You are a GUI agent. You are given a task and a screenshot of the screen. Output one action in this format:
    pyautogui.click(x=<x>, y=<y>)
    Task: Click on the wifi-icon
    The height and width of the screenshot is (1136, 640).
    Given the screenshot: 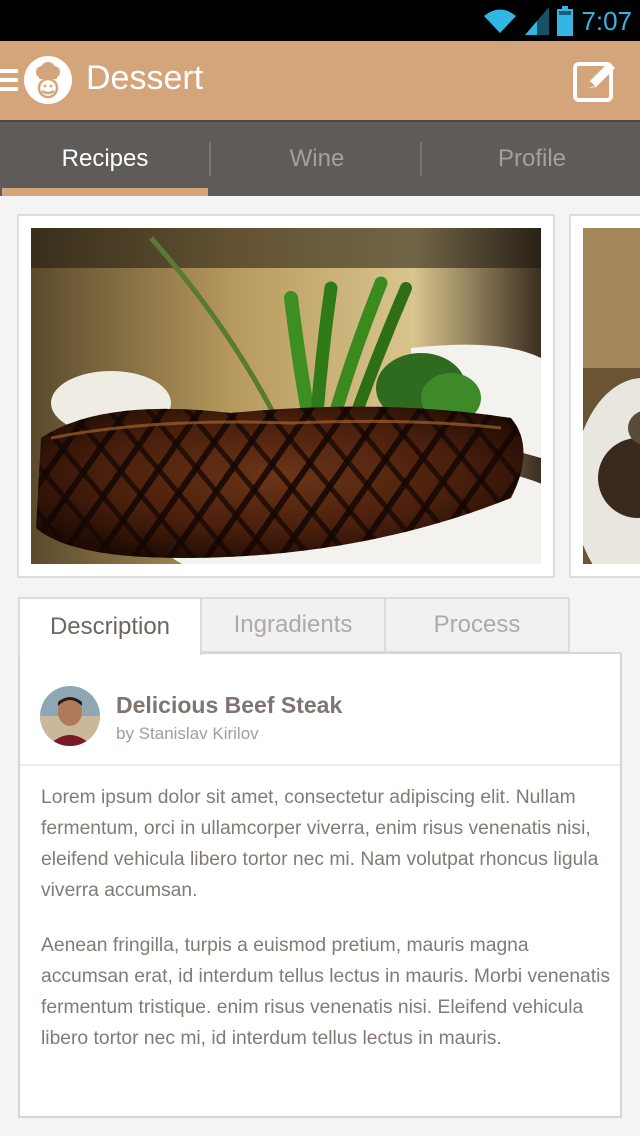 What is the action you would take?
    pyautogui.click(x=500, y=21)
    